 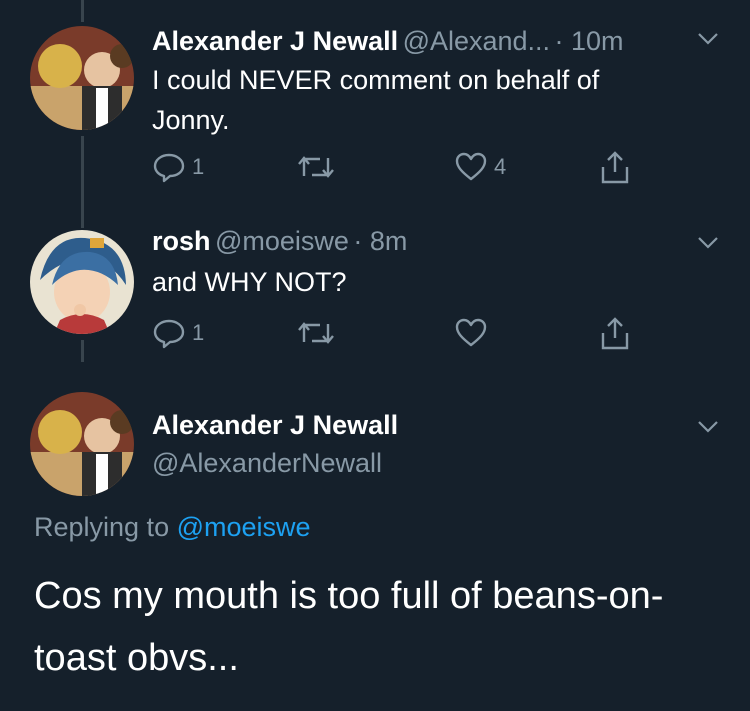 What do you see at coordinates (244, 527) in the screenshot?
I see `mention-link: @moeiswe` at bounding box center [244, 527].